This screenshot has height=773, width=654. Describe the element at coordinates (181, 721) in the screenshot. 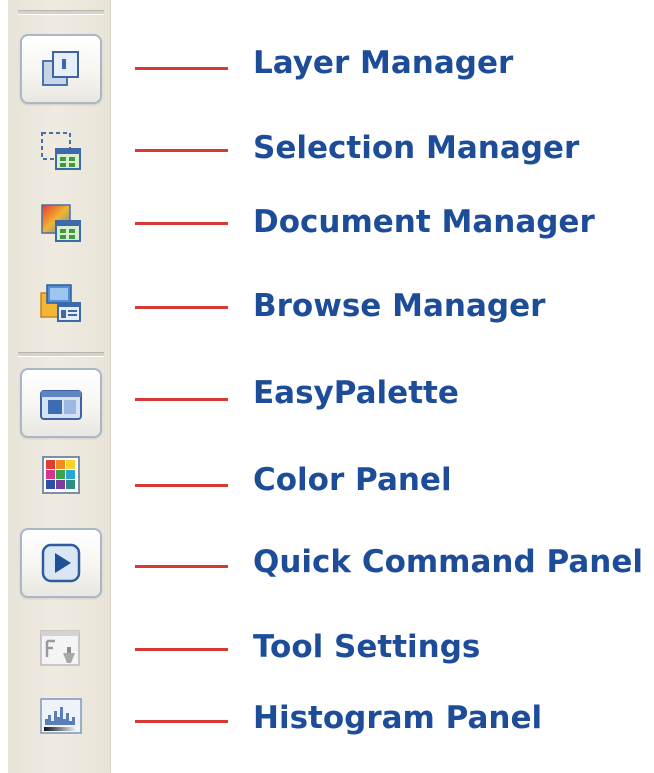

I see `leader-line-histogram-panel` at that location.